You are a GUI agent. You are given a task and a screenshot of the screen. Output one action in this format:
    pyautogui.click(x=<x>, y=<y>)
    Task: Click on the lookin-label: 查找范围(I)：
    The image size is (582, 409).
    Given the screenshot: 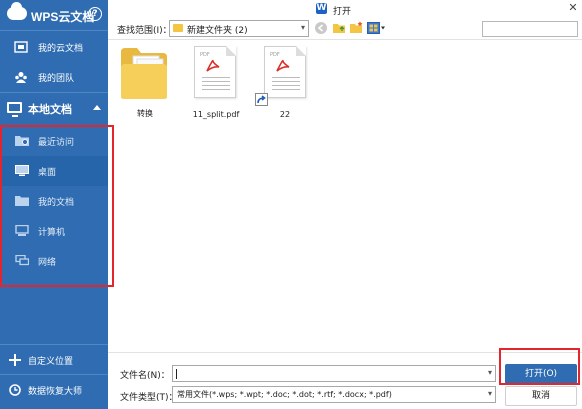 What is the action you would take?
    pyautogui.click(x=144, y=31)
    